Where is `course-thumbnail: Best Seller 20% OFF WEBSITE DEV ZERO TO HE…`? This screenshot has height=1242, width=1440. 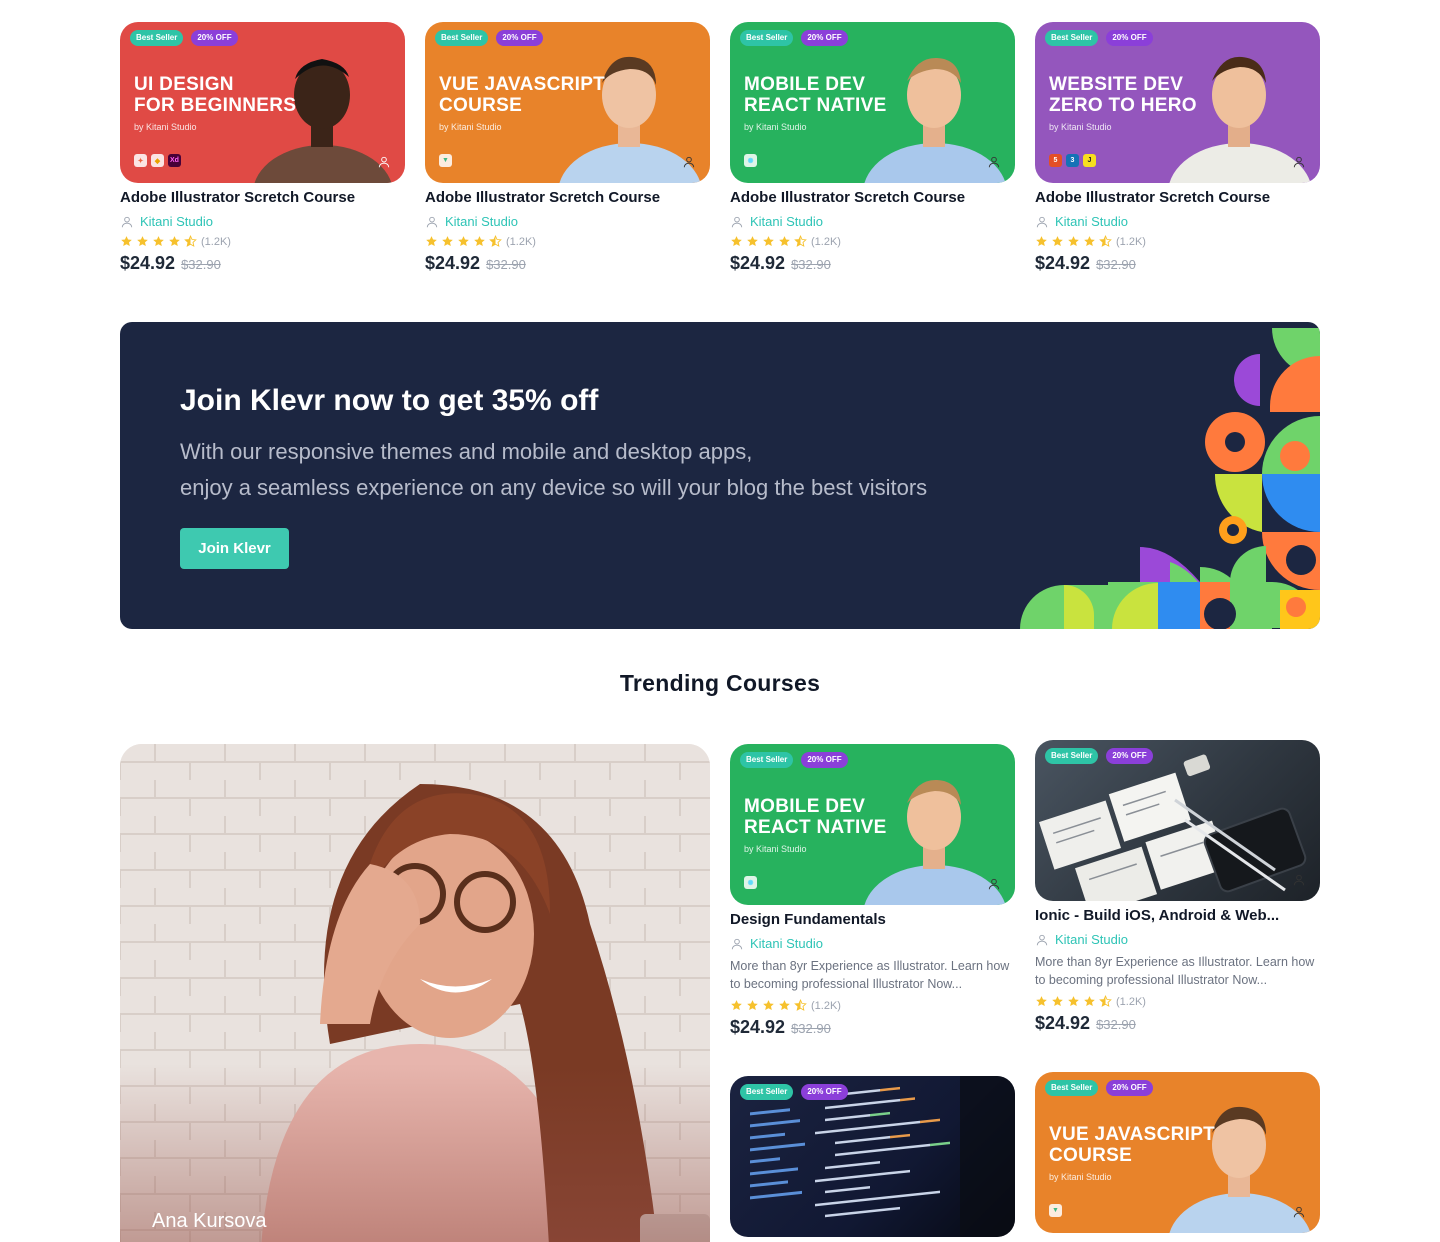 course-thumbnail: Best Seller 20% OFF WEBSITE DEV ZERO TO HE… is located at coordinates (1177, 102).